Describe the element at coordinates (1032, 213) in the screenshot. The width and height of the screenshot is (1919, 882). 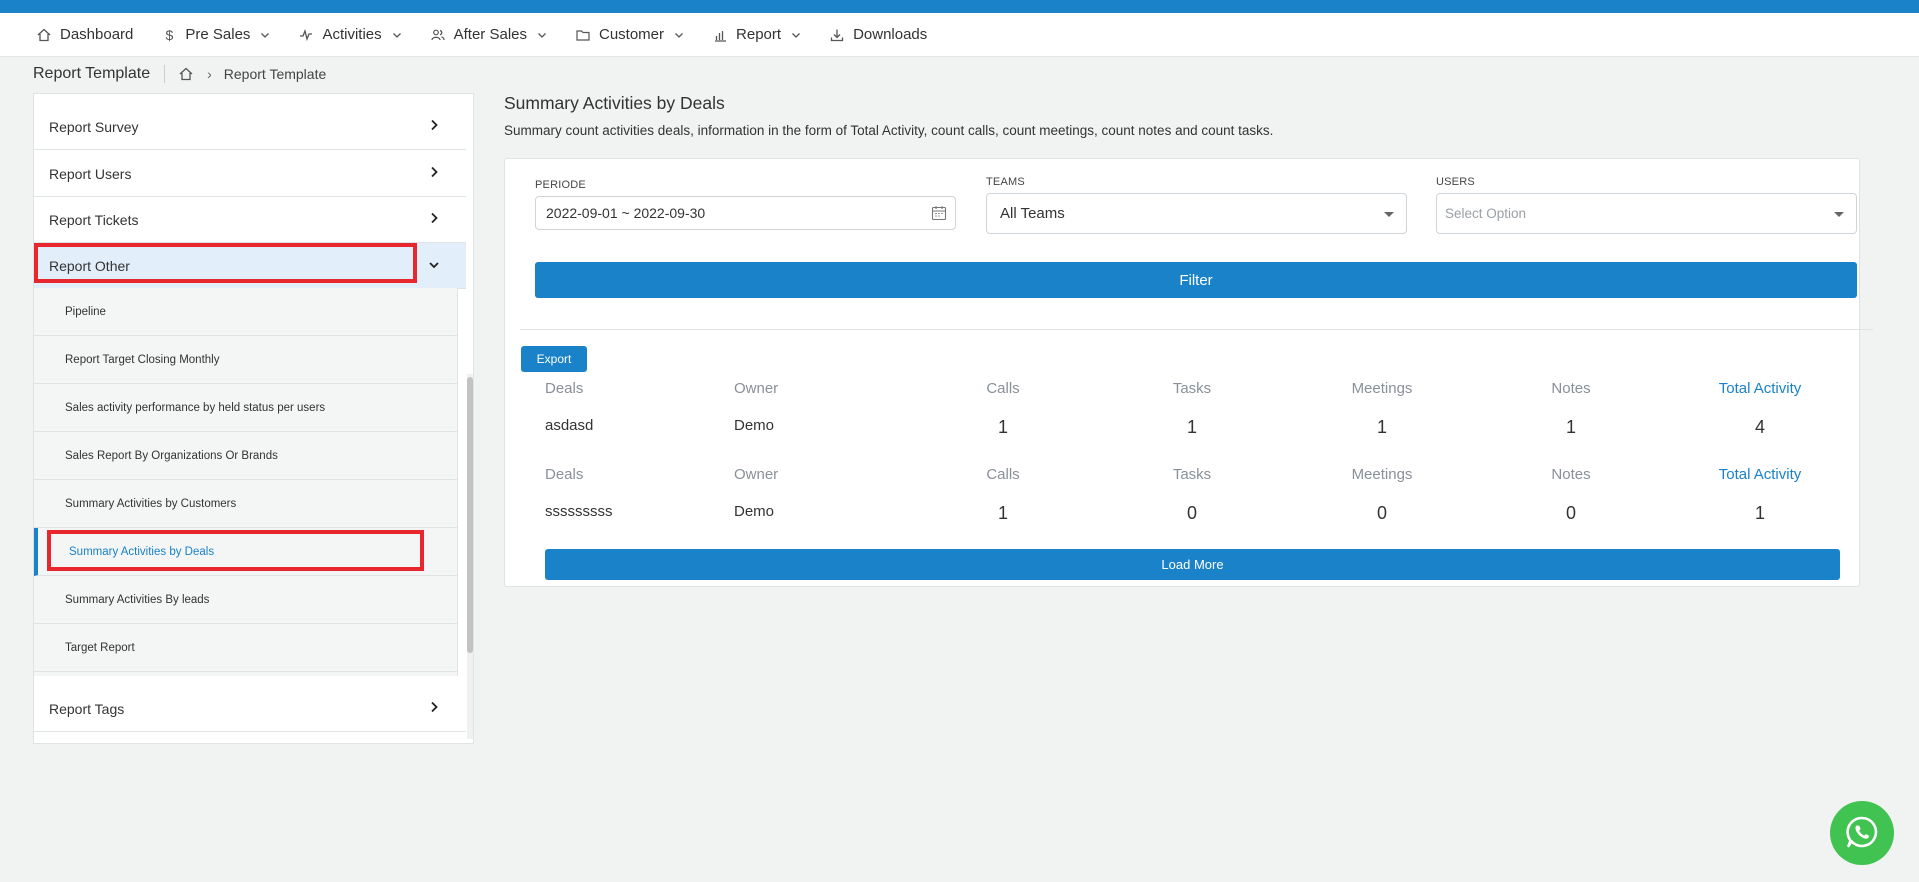
I see `teams-value: All Teams` at that location.